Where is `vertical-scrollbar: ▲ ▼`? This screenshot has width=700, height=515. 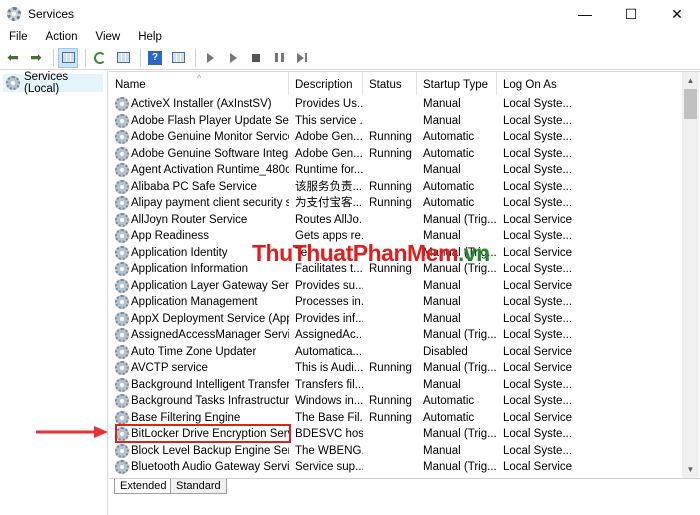 vertical-scrollbar: ▲ ▼ is located at coordinates (690, 275).